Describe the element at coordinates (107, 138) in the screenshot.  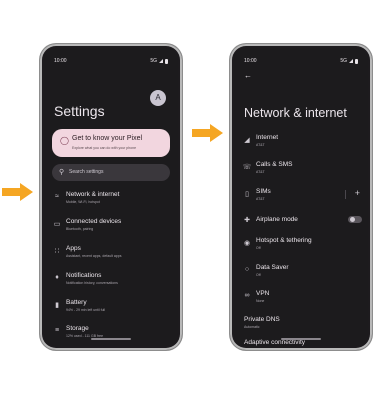
I see `card-title: Get to know your Pixel` at that location.